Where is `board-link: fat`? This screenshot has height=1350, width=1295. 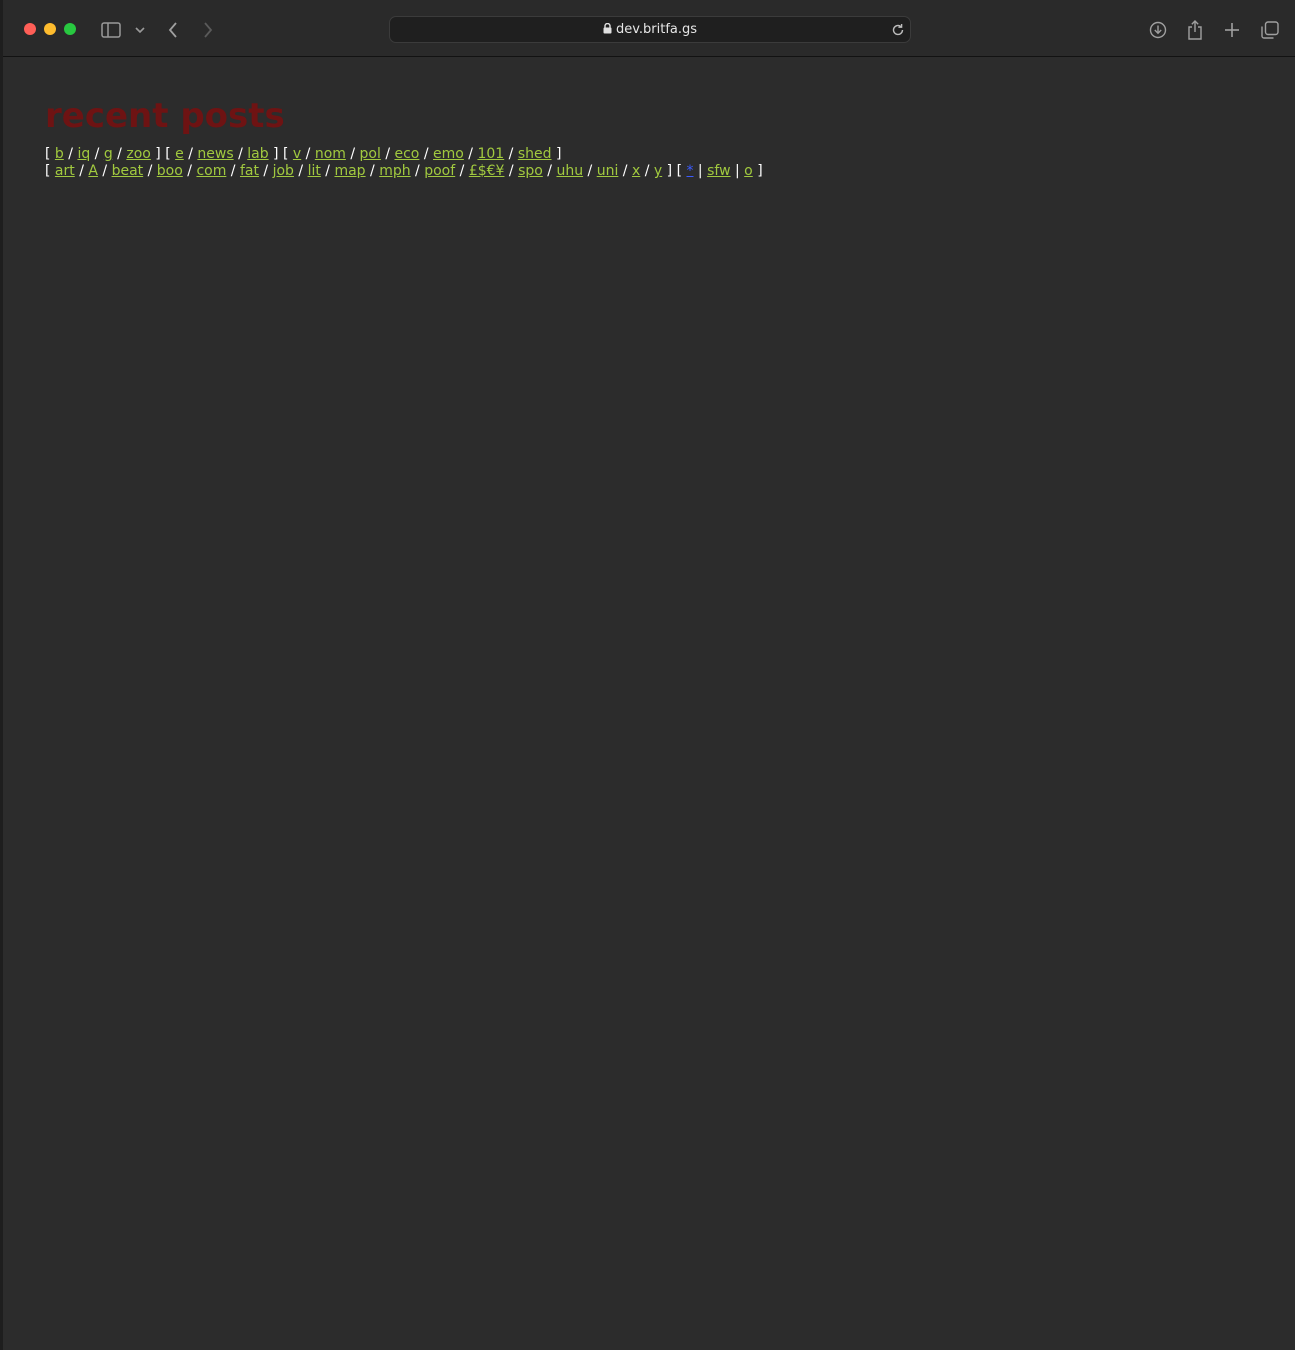 board-link: fat is located at coordinates (249, 171).